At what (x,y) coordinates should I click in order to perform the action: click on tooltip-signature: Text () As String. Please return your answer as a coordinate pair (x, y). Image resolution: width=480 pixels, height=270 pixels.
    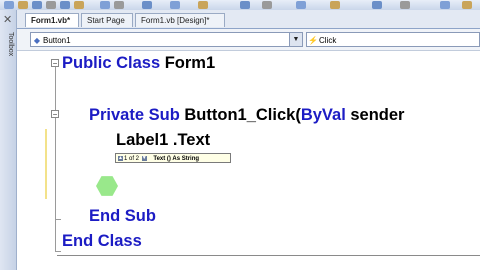
    Looking at the image, I should click on (176, 159).